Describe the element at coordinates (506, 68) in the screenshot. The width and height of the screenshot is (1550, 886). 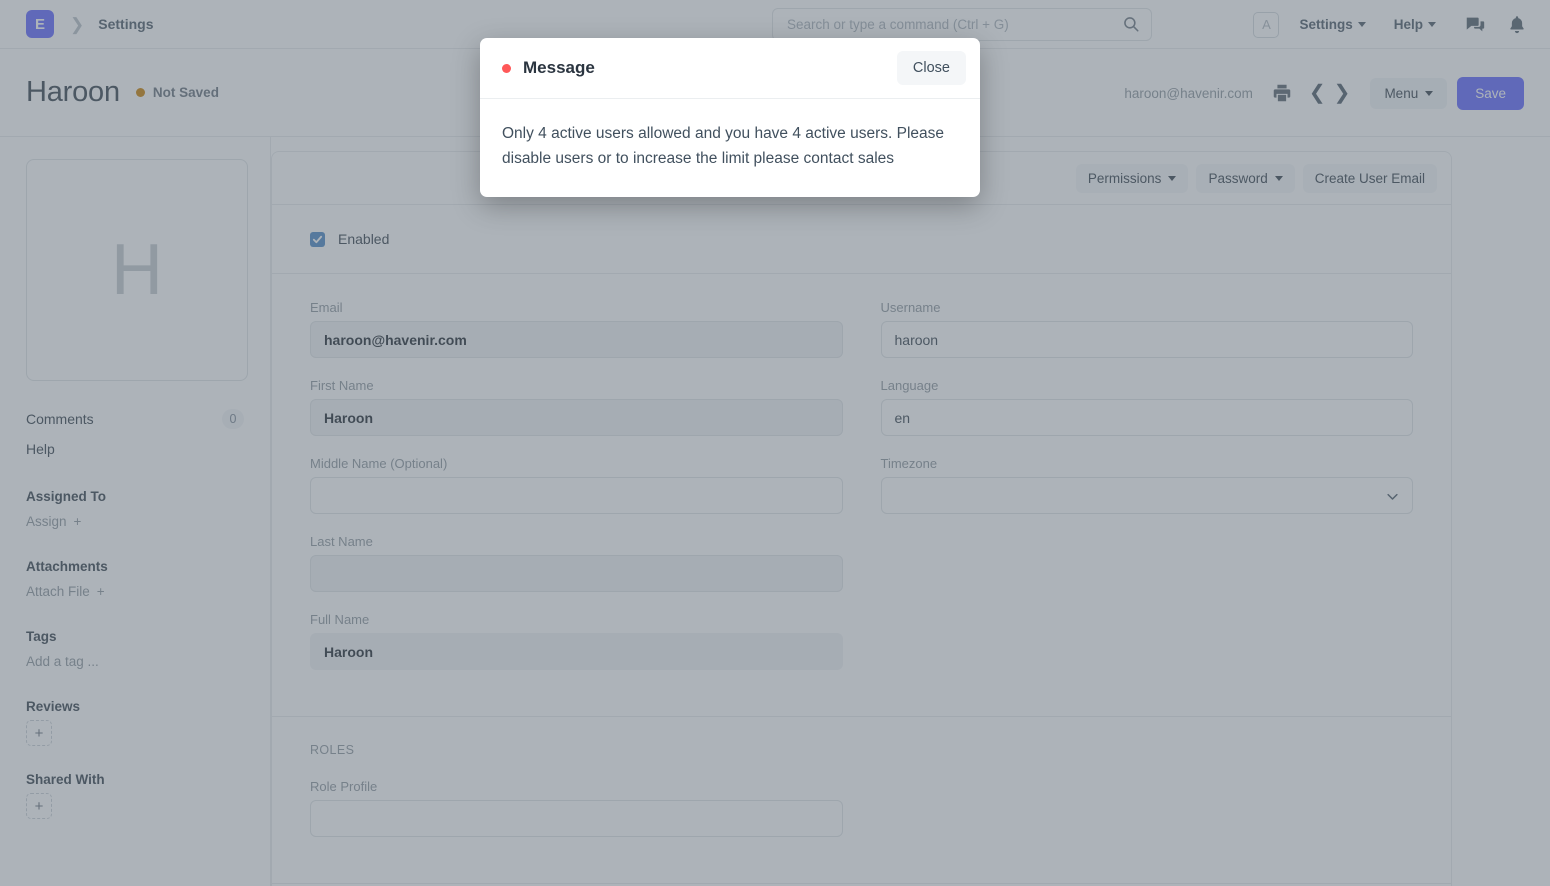
I see `alert-dot-icon` at that location.